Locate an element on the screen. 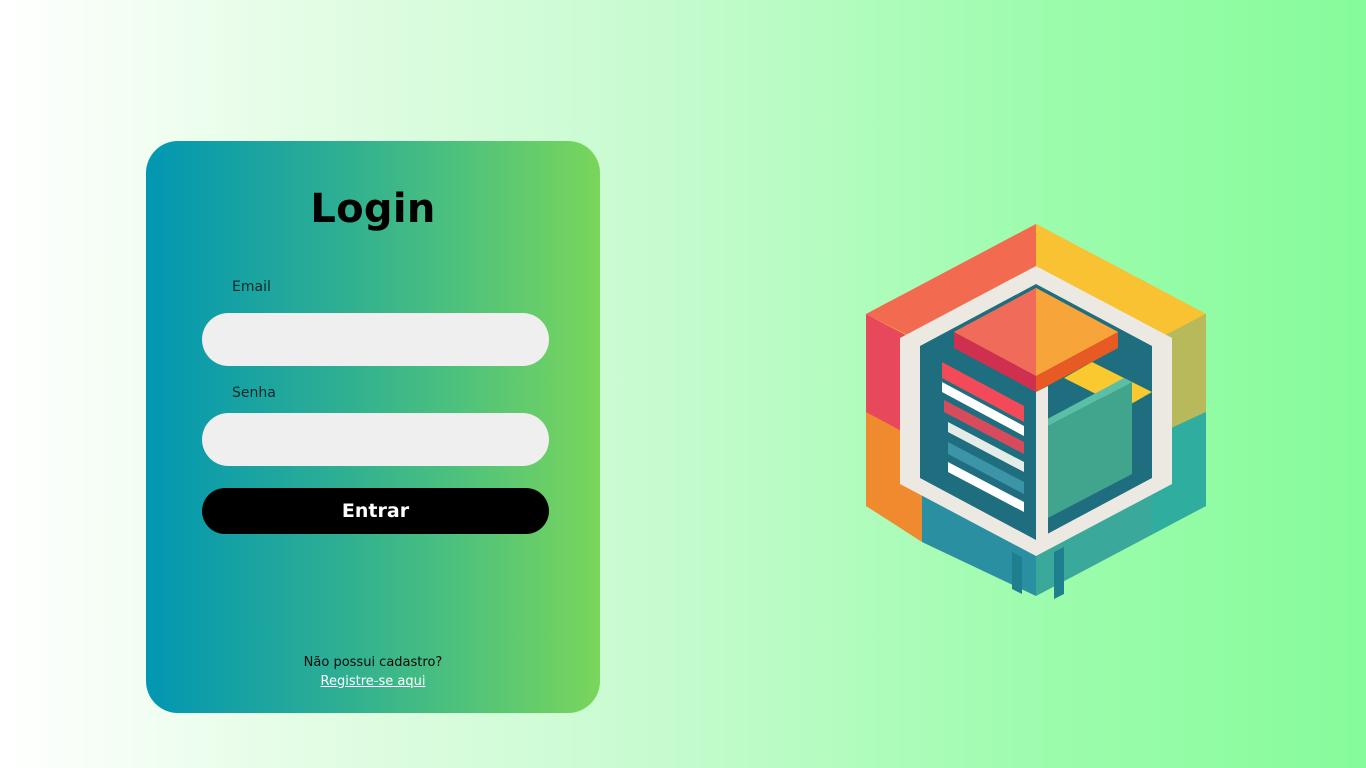 The image size is (1366, 768). no-account-text: Não possui cadastro? is located at coordinates (373, 662).